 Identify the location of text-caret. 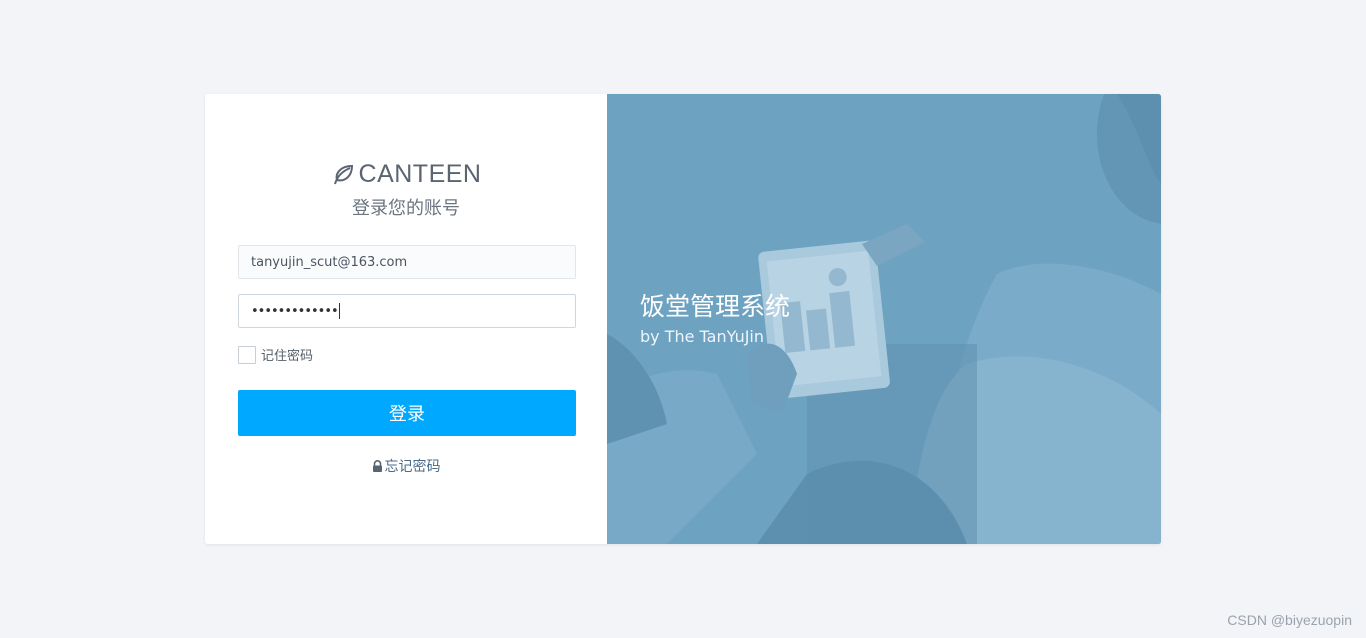
(339, 311).